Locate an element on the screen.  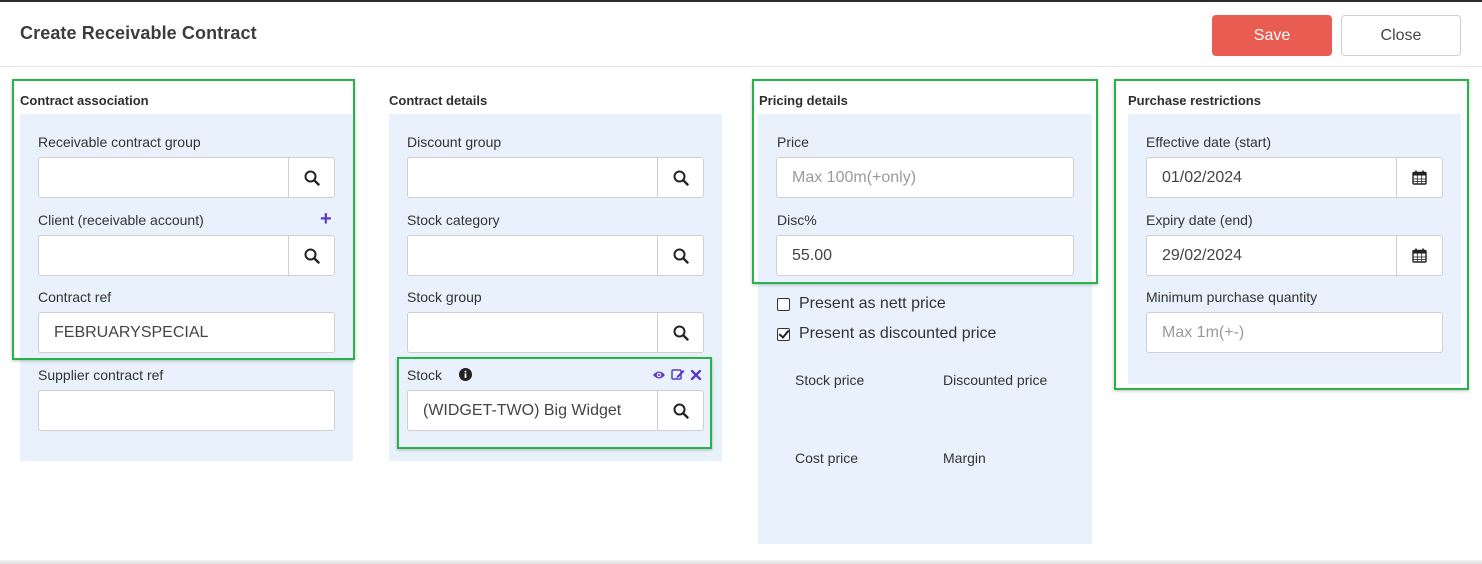
stock-input: (WIDGET-TWO) Big Widget is located at coordinates (532, 410).